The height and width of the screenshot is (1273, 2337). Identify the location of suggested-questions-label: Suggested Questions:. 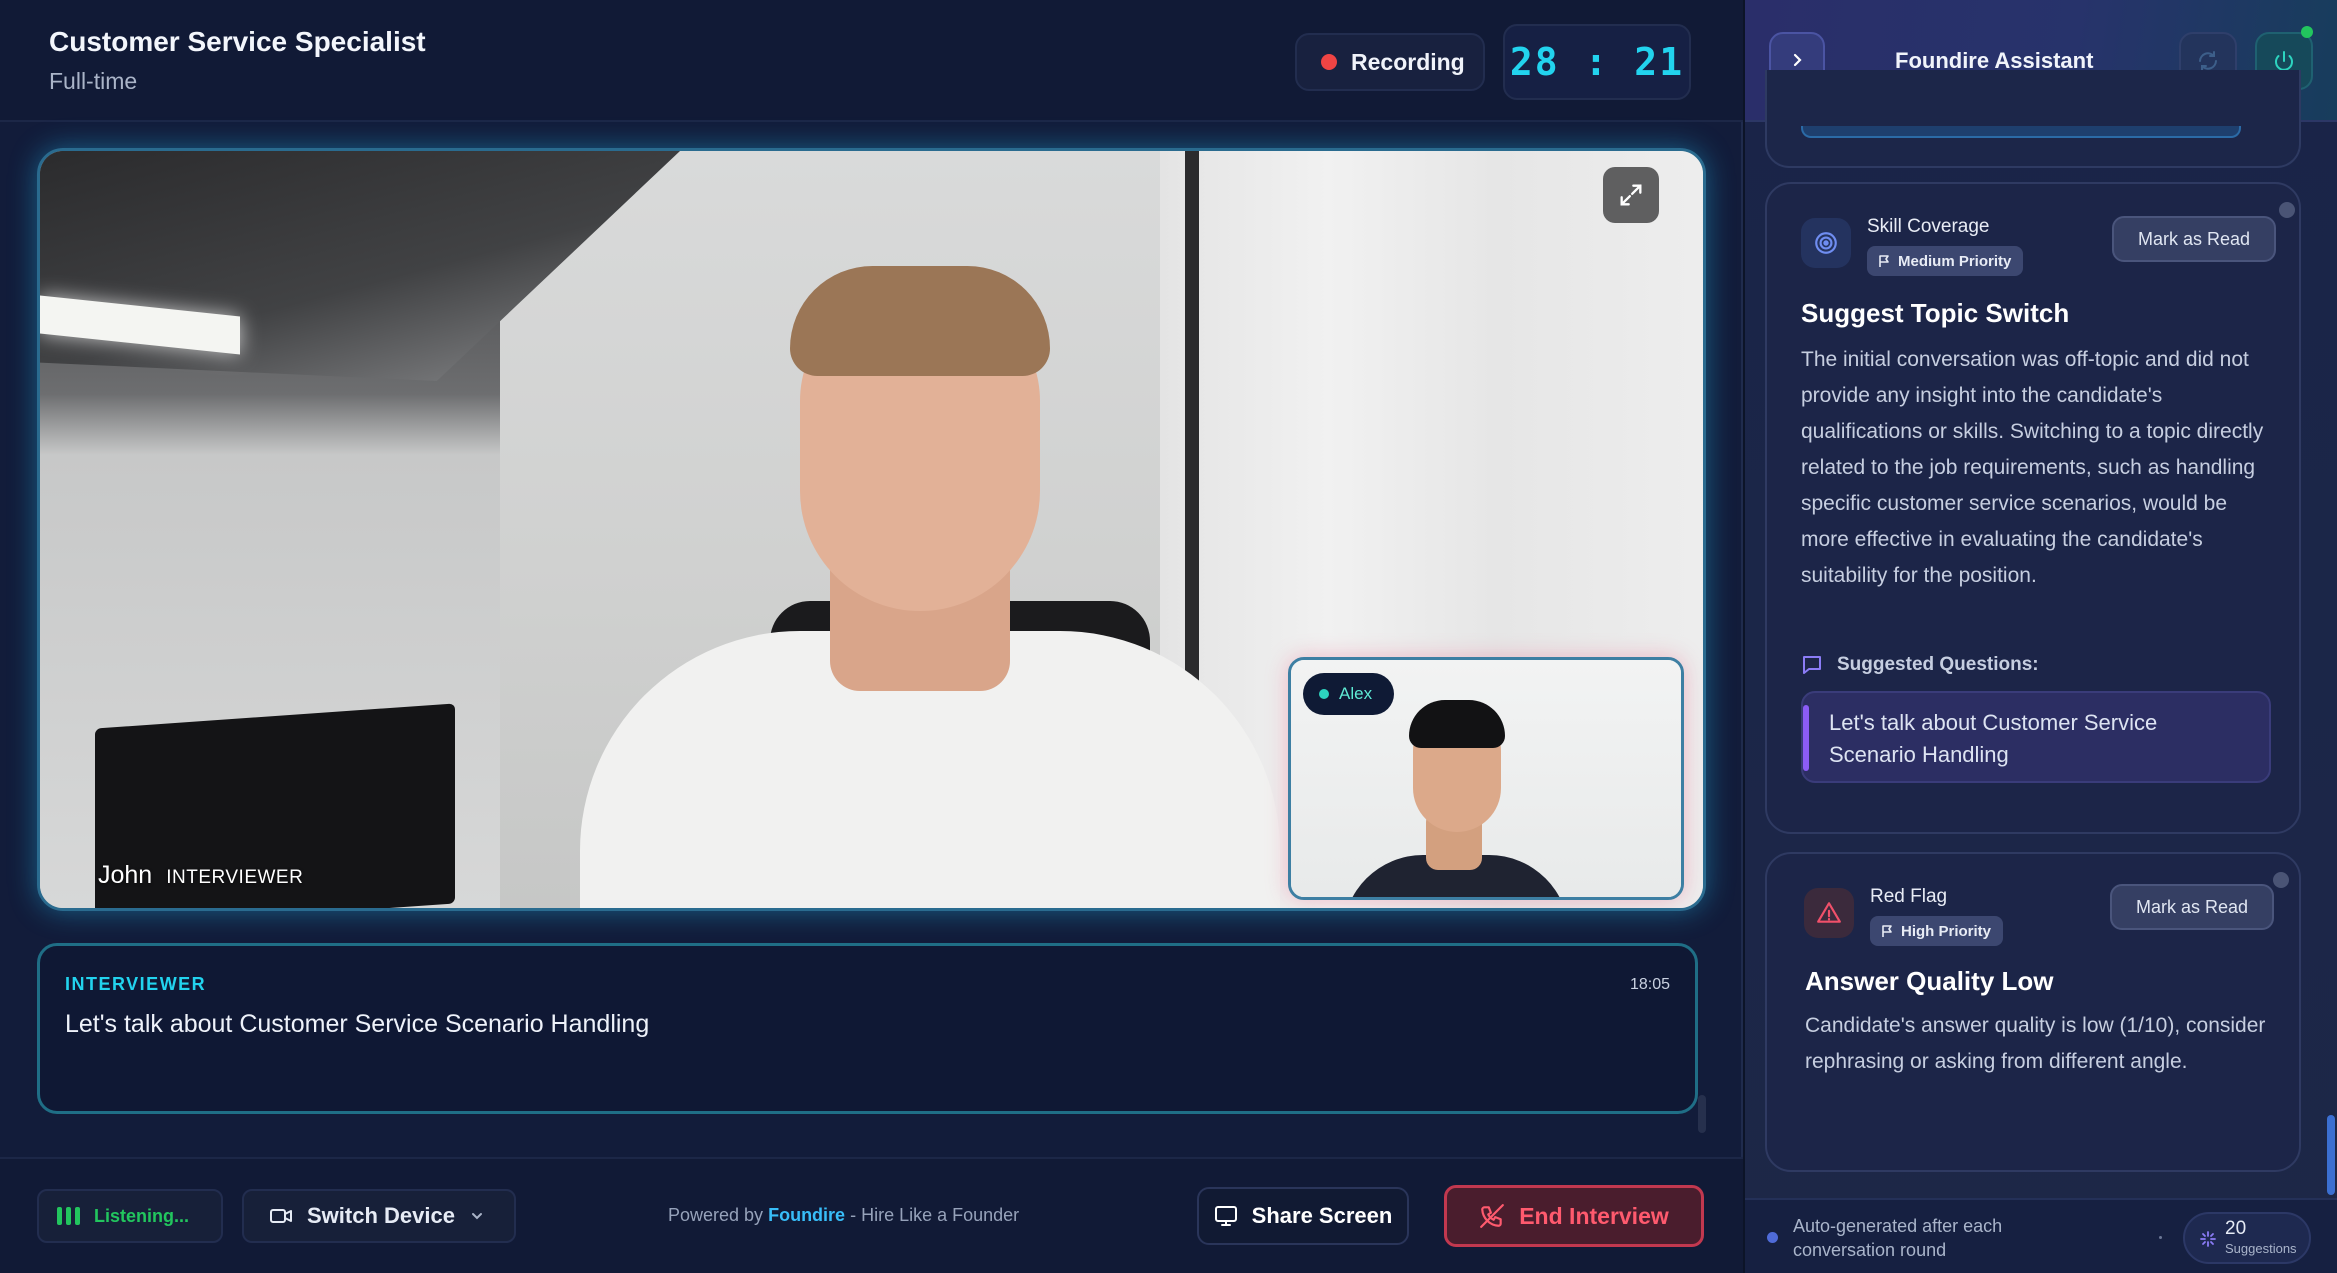
(1938, 664).